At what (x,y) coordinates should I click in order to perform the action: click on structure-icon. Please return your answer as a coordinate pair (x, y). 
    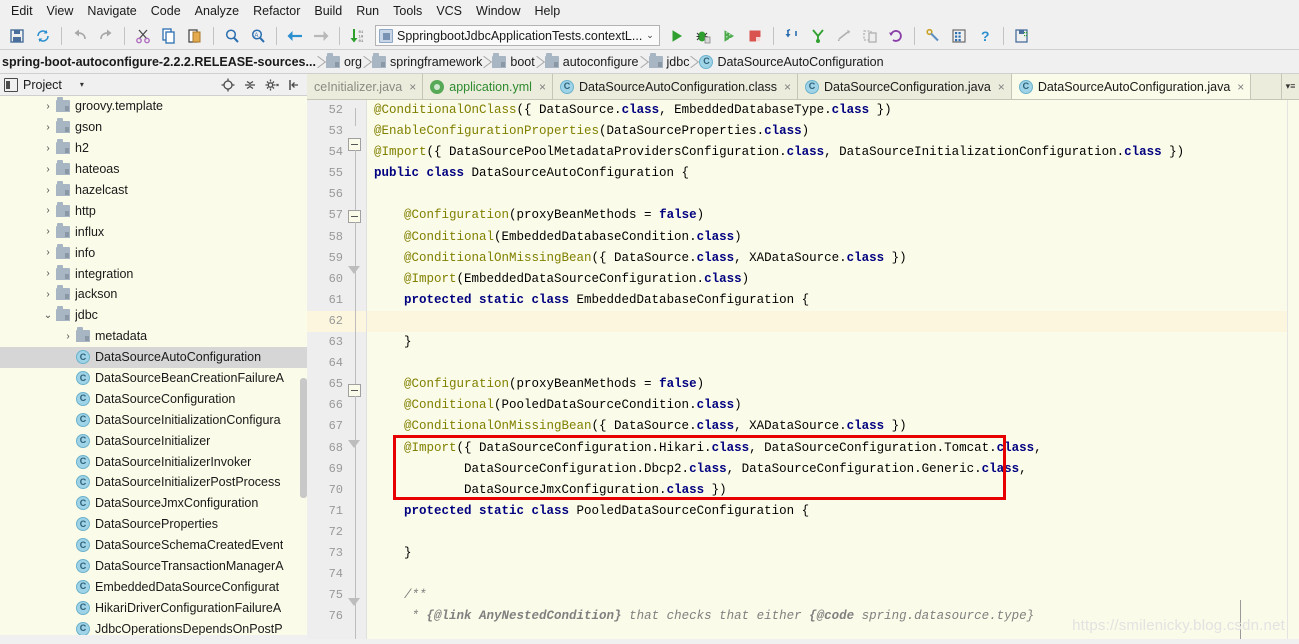
    Looking at the image, I should click on (959, 36).